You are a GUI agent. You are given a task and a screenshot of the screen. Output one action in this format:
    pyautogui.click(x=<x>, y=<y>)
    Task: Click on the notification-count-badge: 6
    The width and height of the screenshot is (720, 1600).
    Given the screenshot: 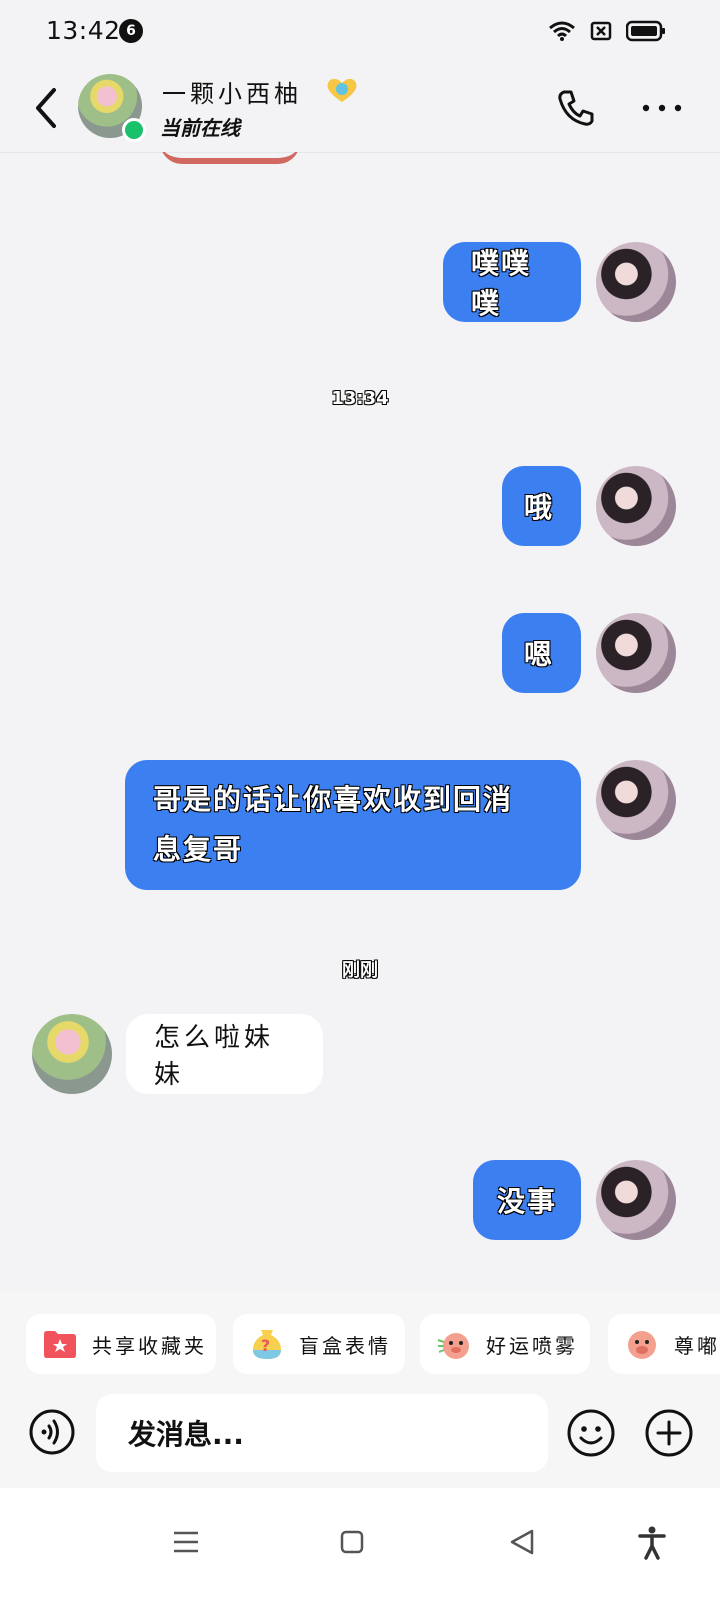 What is the action you would take?
    pyautogui.click(x=131, y=31)
    